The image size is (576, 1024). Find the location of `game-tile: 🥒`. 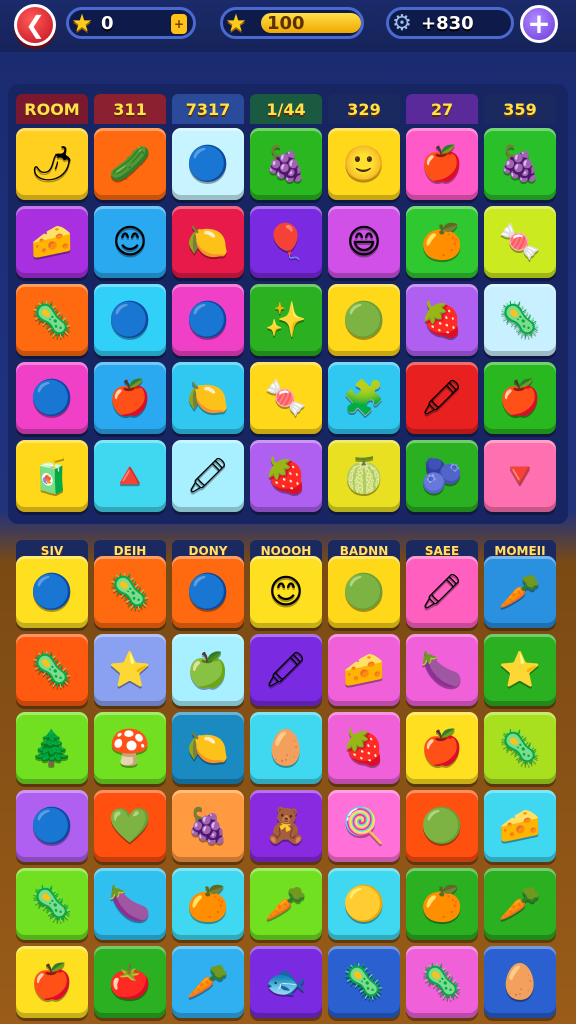

game-tile: 🥒 is located at coordinates (130, 164).